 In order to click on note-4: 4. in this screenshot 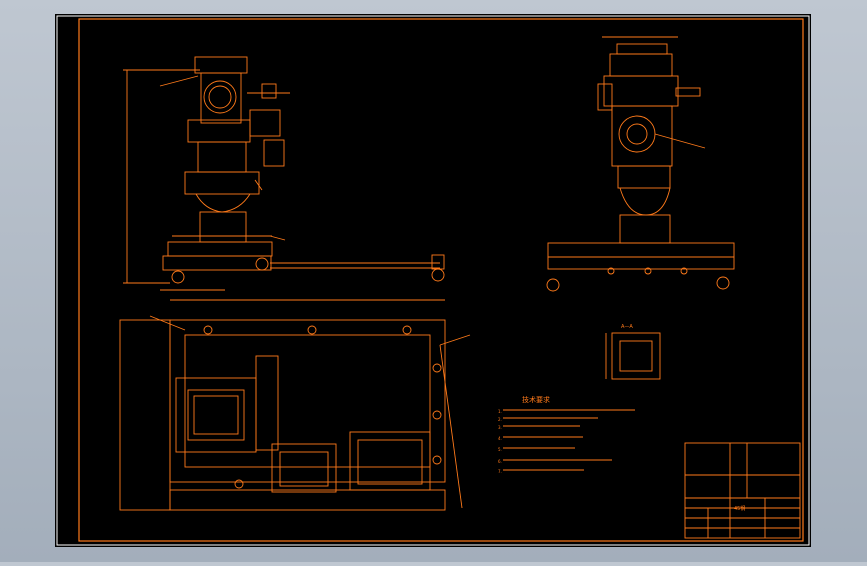, I will do `click(500, 438)`.